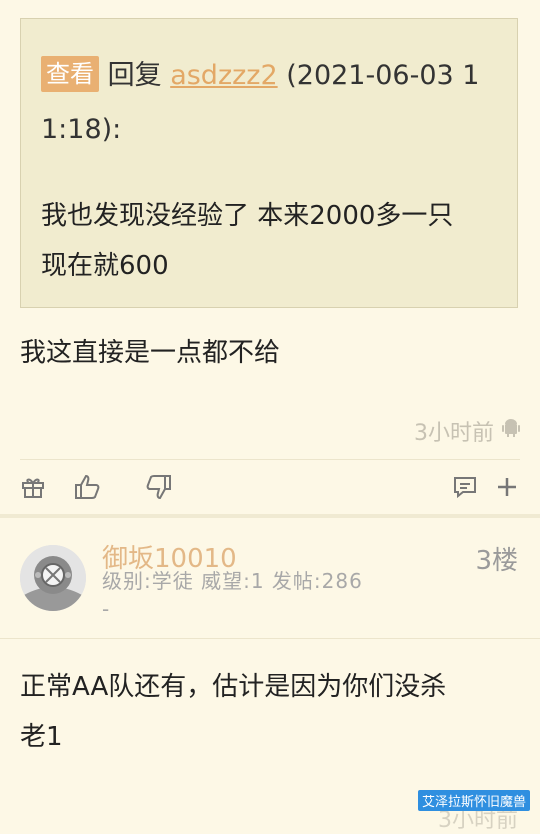 The width and height of the screenshot is (540, 834). Describe the element at coordinates (454, 433) in the screenshot. I see `reply-time: 3小时前` at that location.